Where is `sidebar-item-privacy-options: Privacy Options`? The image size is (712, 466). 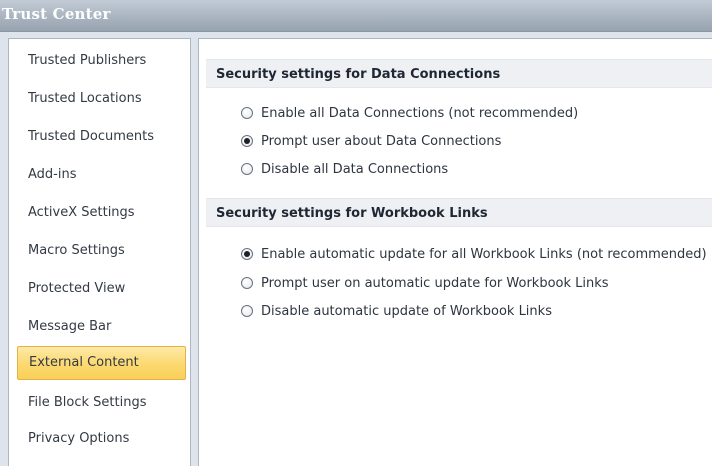
sidebar-item-privacy-options: Privacy Options is located at coordinates (101, 439).